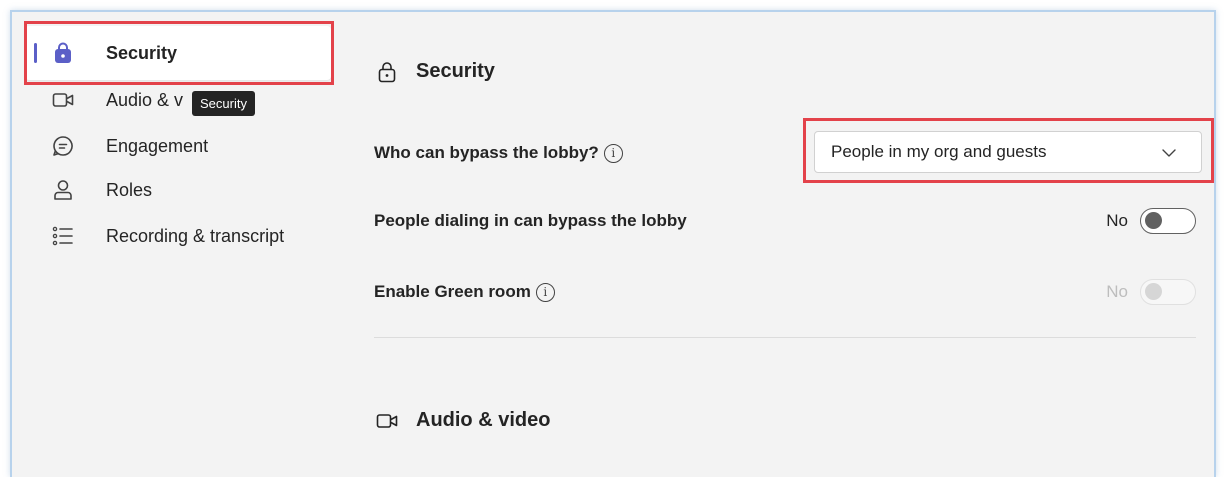 The image size is (1224, 477). I want to click on sidebar-item-label: Audio & v, so click(145, 99).